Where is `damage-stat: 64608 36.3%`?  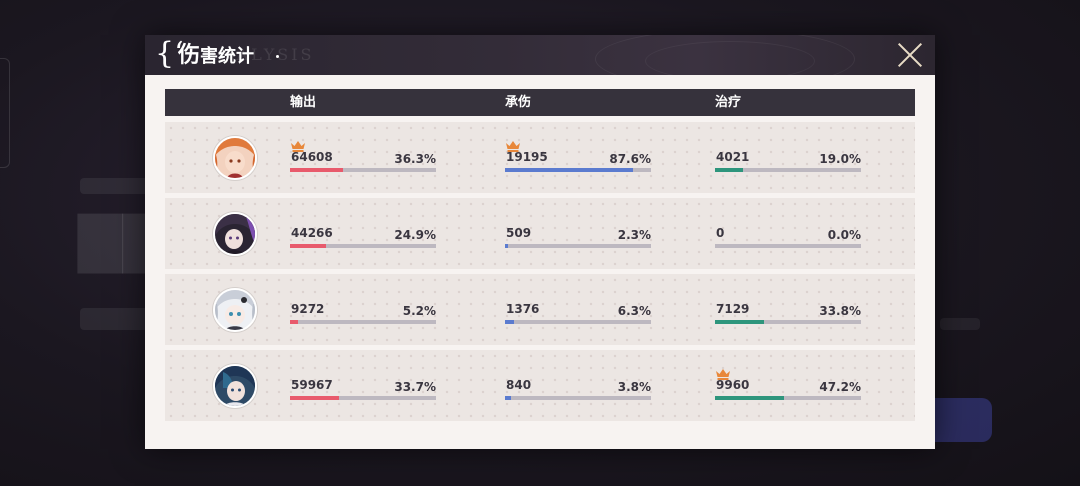
damage-stat: 64608 36.3% is located at coordinates (363, 157).